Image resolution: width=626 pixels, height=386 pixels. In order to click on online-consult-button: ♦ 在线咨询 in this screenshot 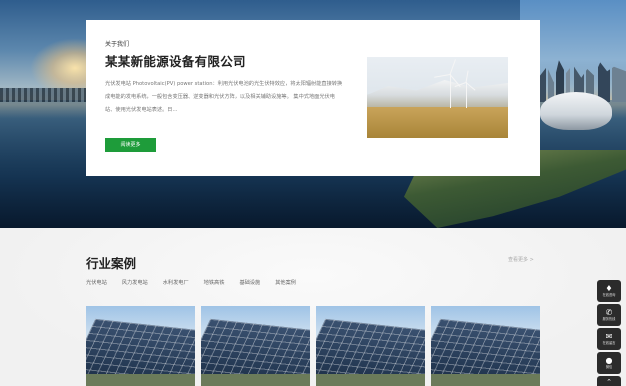, I will do `click(609, 291)`.